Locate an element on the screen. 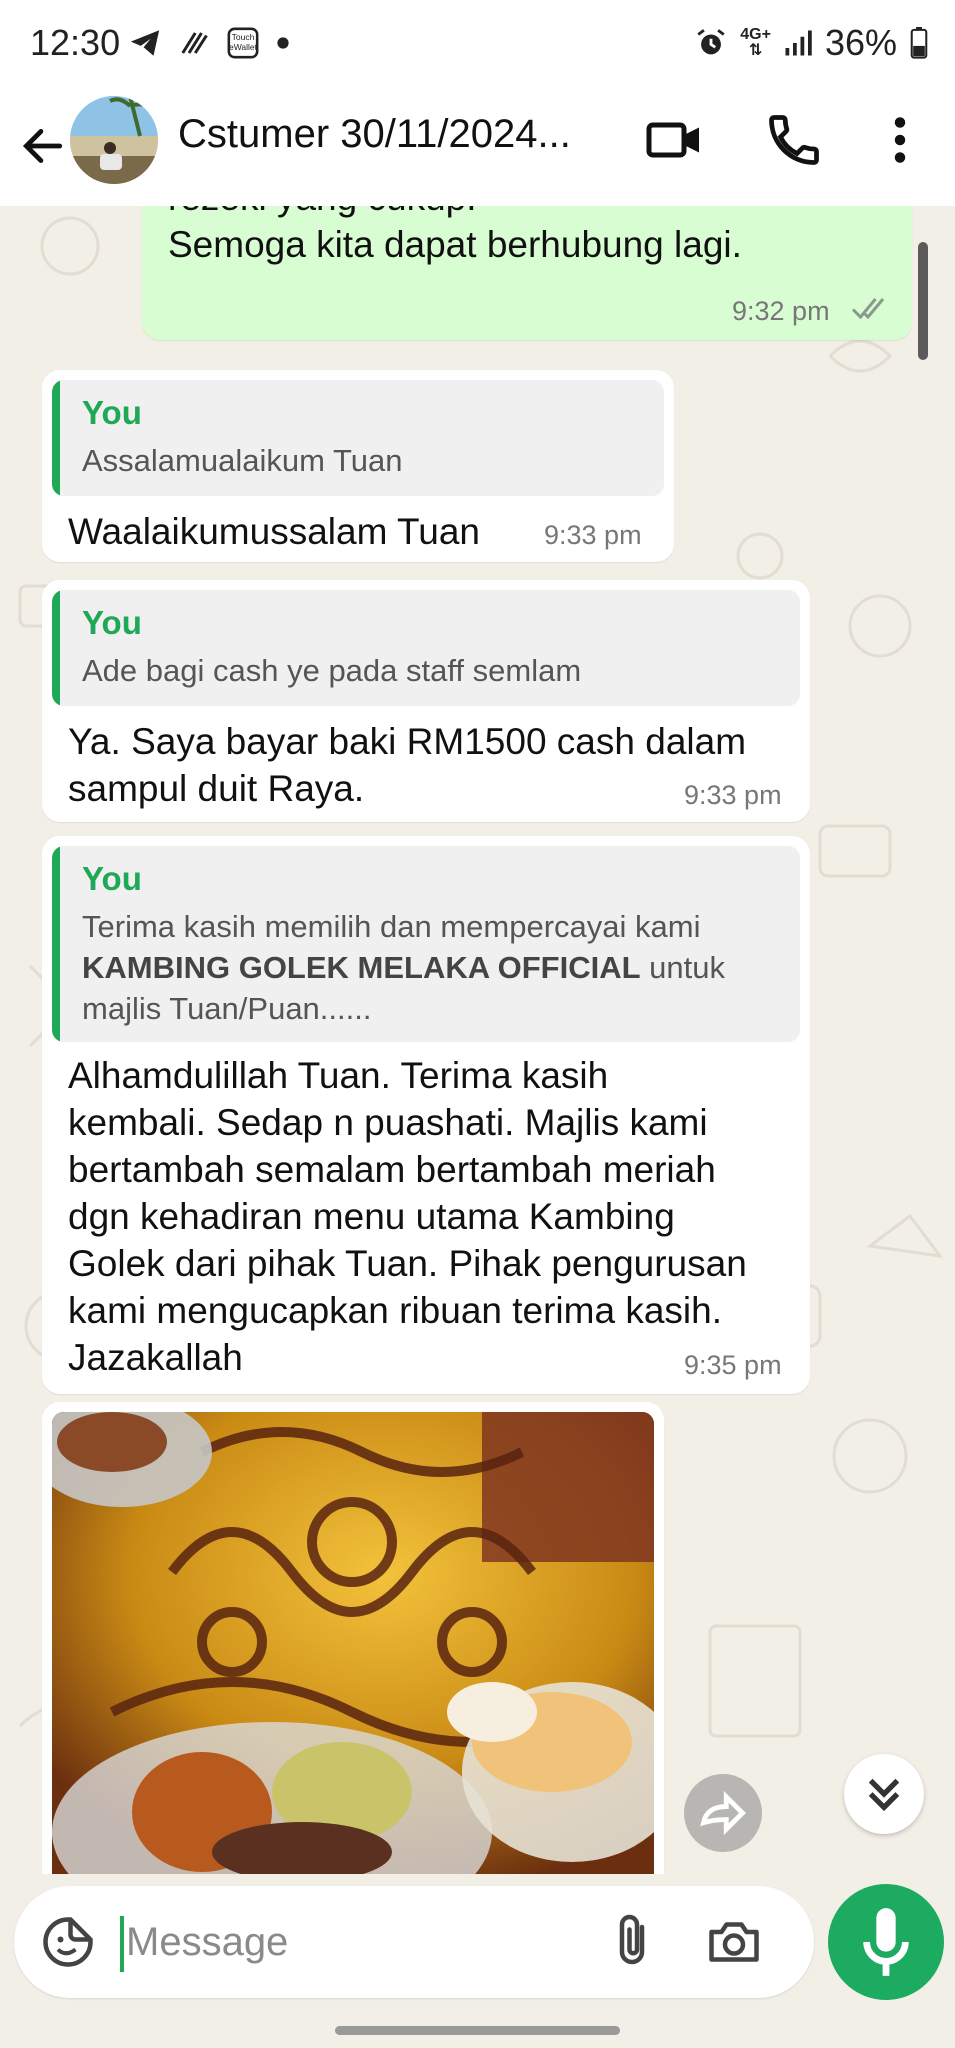  battery-level: 36% is located at coordinates (860, 42).